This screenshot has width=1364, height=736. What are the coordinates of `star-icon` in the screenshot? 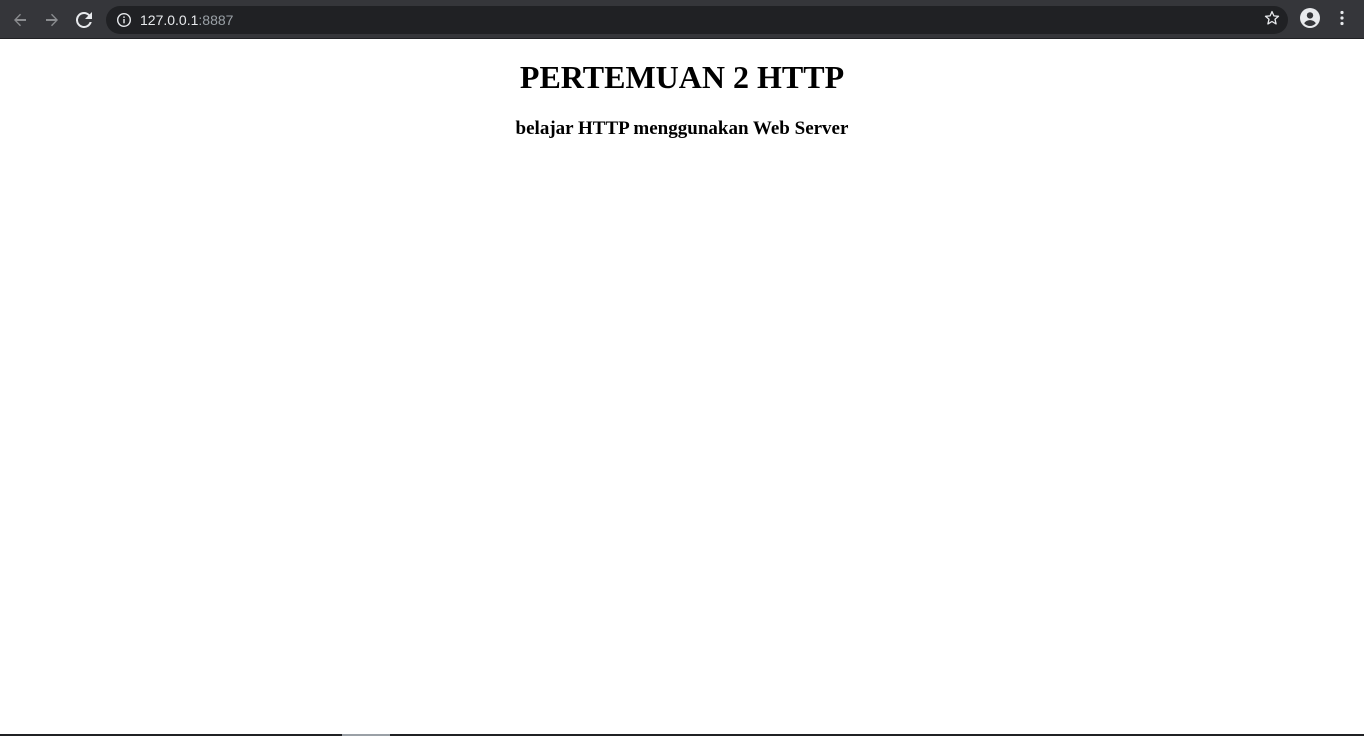 It's located at (1272, 20).